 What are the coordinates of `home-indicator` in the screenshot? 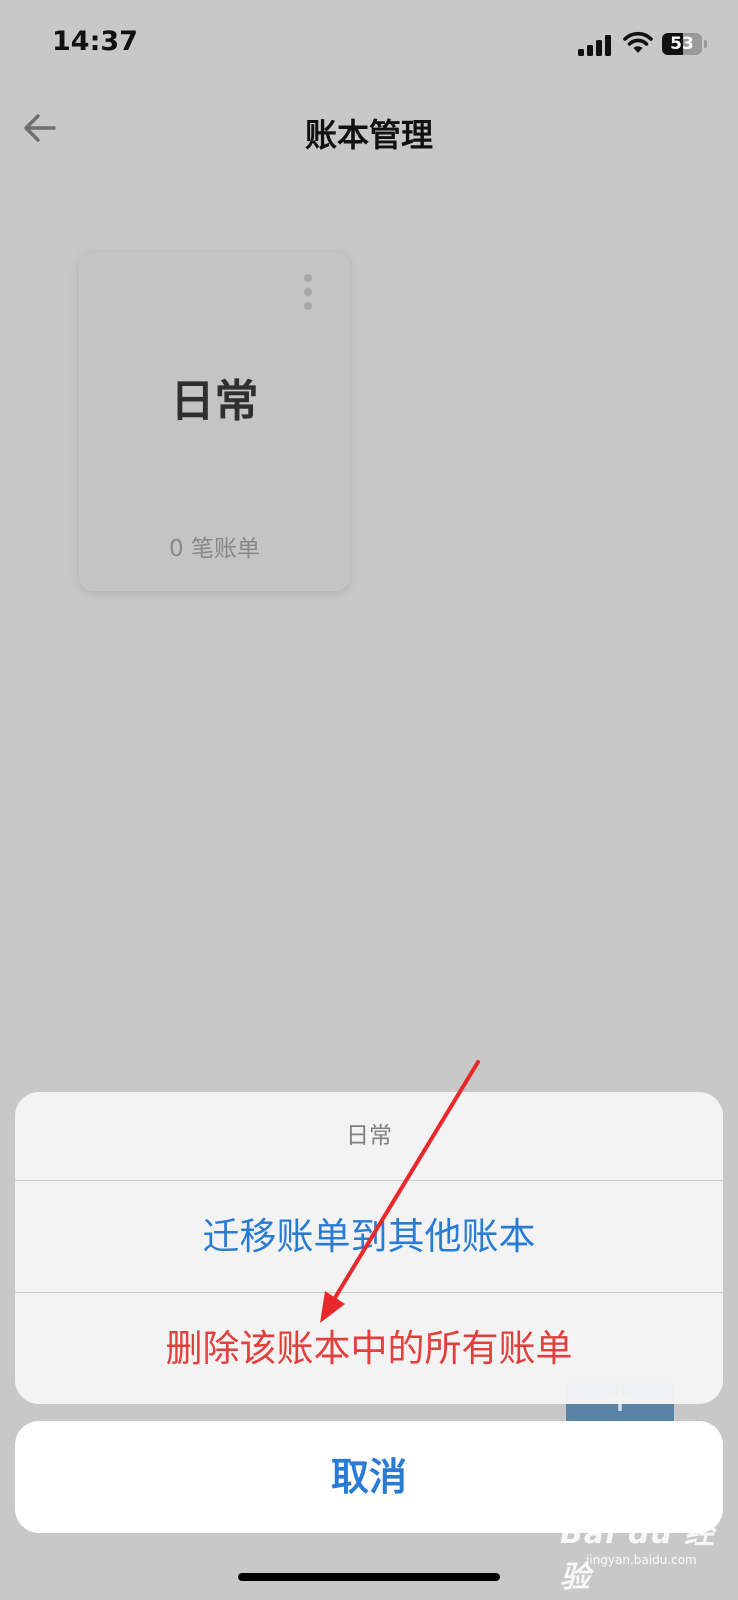 It's located at (369, 1577).